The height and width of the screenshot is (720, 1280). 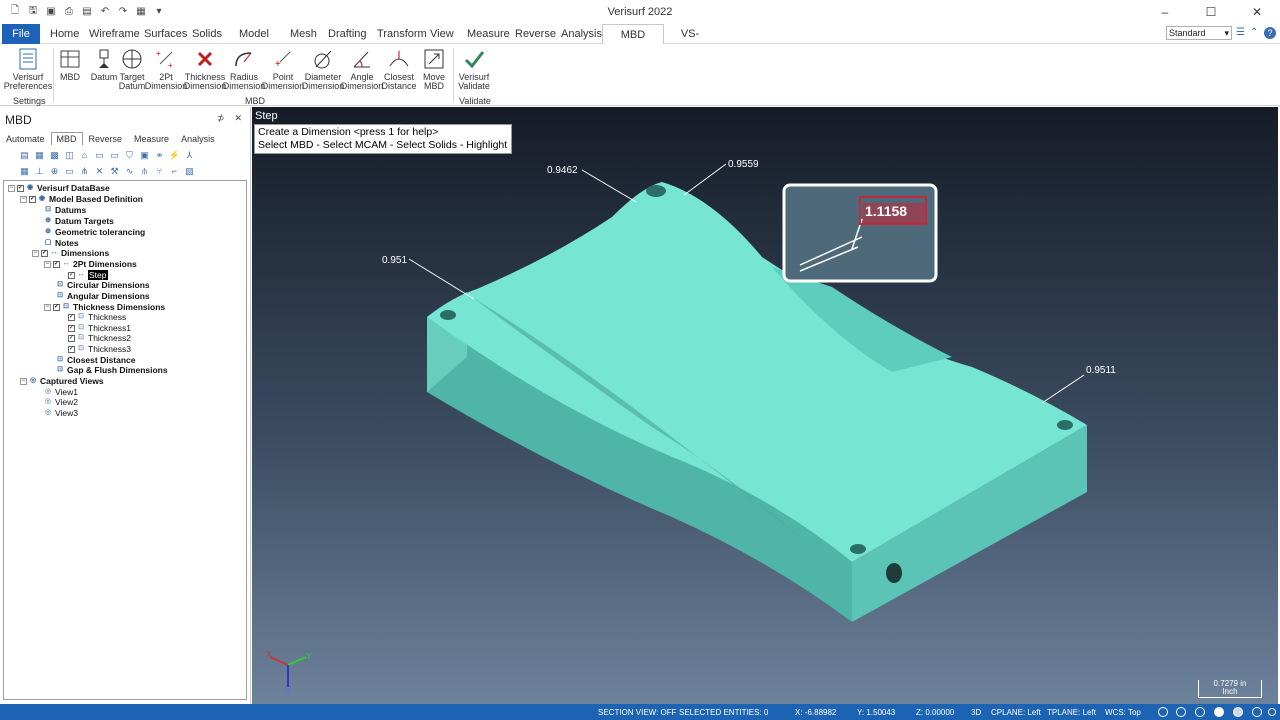 I want to click on pin-point-icon: ⊥, so click(x=39, y=171).